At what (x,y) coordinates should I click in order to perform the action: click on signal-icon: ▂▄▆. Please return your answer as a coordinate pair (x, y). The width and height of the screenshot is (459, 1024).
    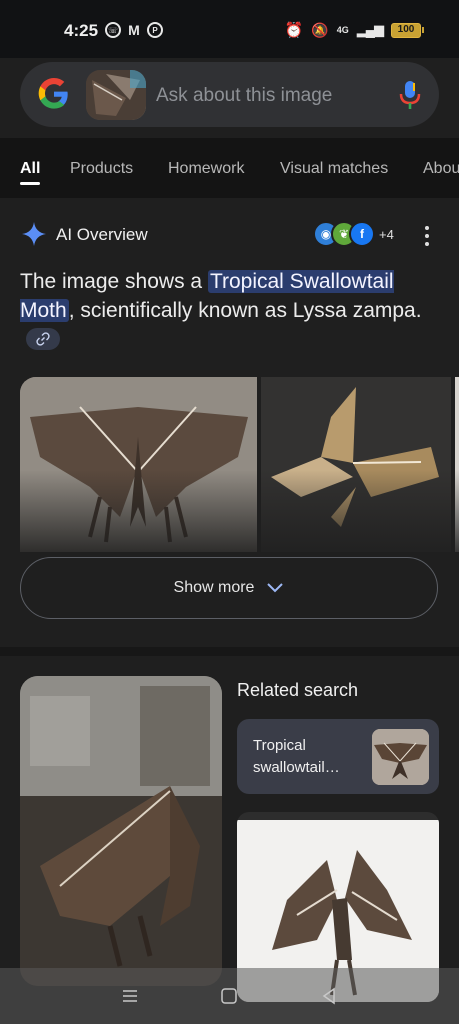
    Looking at the image, I should click on (370, 29).